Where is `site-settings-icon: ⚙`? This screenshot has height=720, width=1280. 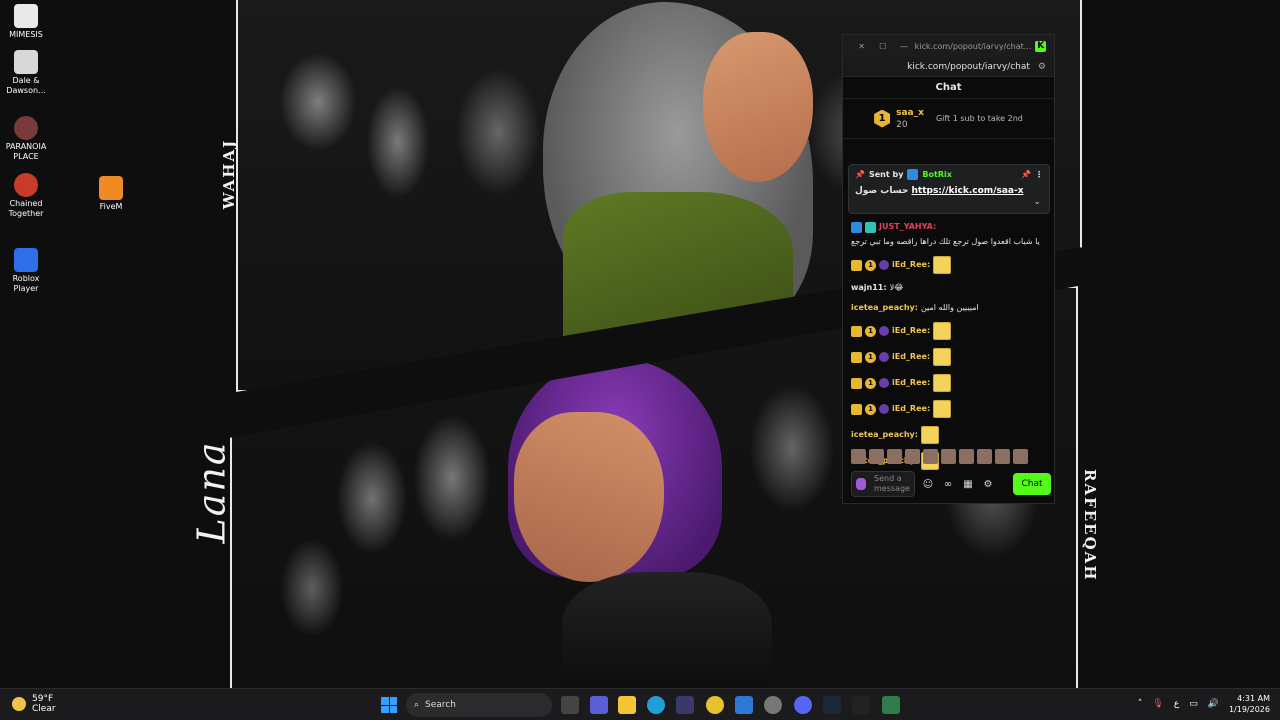 site-settings-icon: ⚙ is located at coordinates (1042, 67).